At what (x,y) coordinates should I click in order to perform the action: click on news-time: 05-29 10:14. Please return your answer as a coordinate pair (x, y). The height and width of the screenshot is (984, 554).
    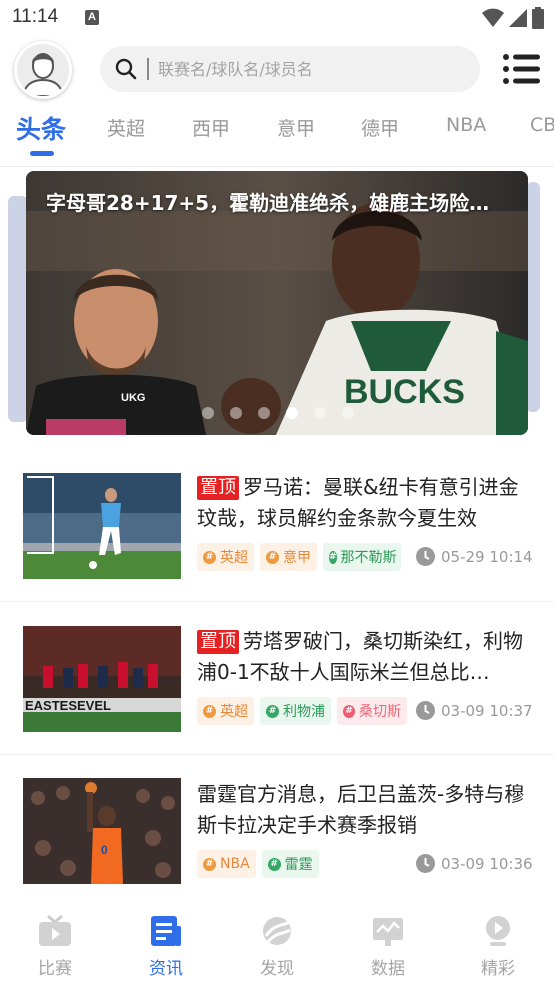
    Looking at the image, I should click on (474, 556).